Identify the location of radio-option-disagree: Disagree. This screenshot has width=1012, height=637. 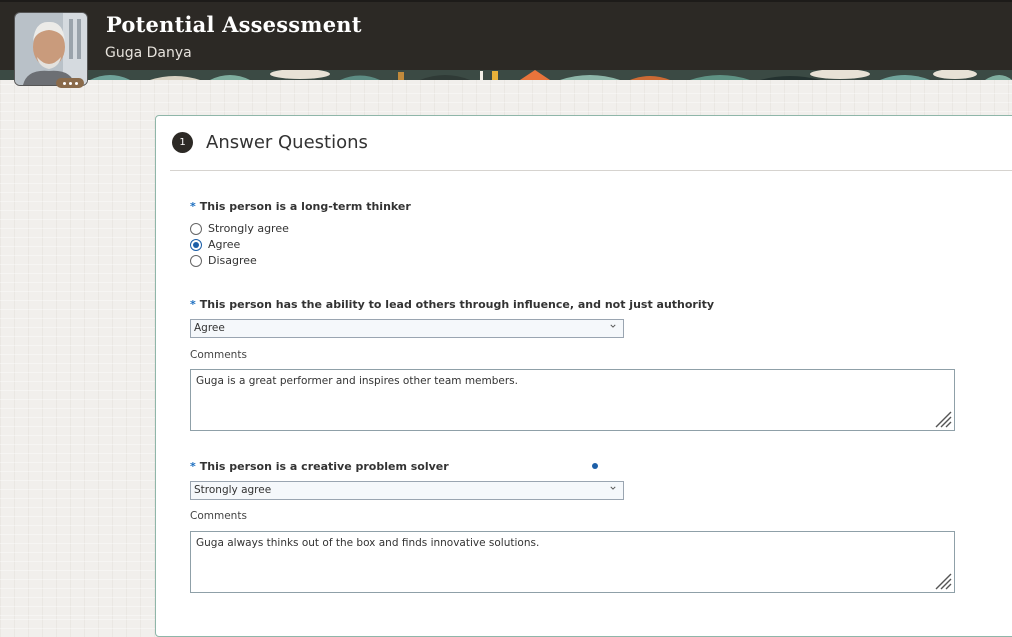
(223, 260).